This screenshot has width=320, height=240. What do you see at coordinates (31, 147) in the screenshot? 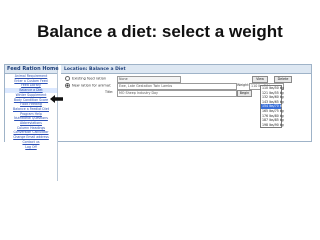
I see `sidebar-item: Log Off` at bounding box center [31, 147].